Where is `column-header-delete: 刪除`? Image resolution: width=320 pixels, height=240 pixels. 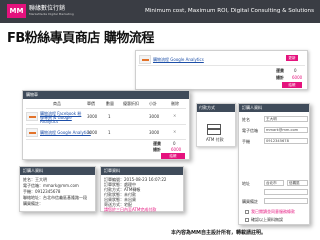 column-header-delete: 刪除 is located at coordinates (175, 103).